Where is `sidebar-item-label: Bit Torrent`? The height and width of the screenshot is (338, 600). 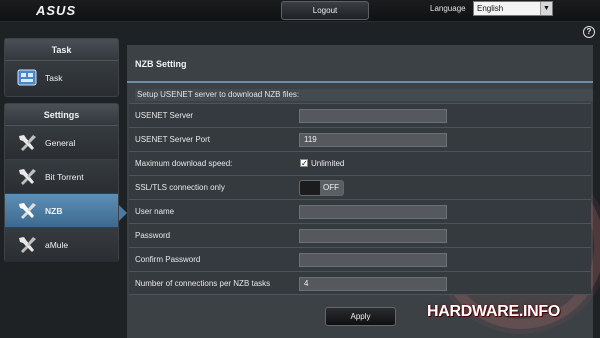
sidebar-item-label: Bit Torrent is located at coordinates (64, 177).